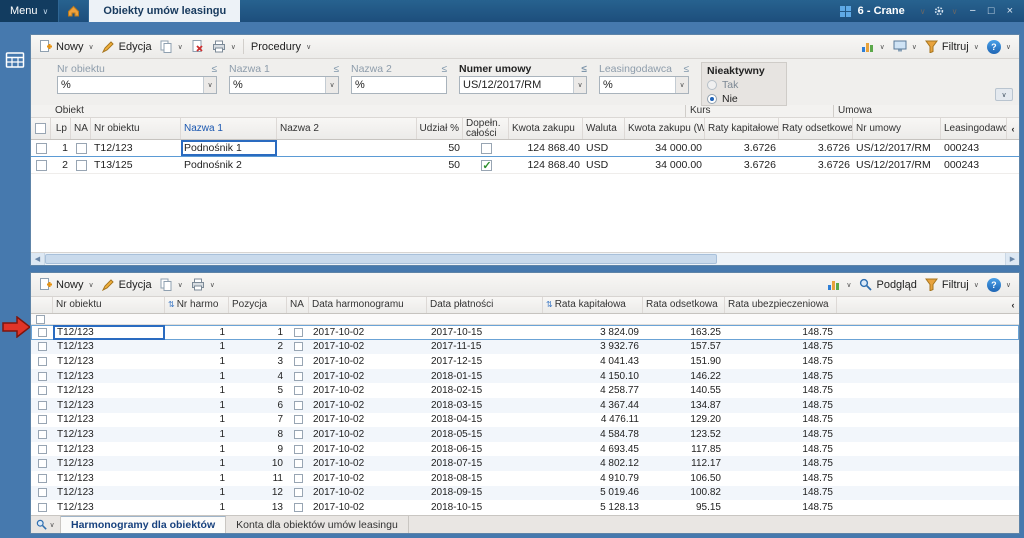  I want to click on grid-cell: 123.52, so click(684, 434).